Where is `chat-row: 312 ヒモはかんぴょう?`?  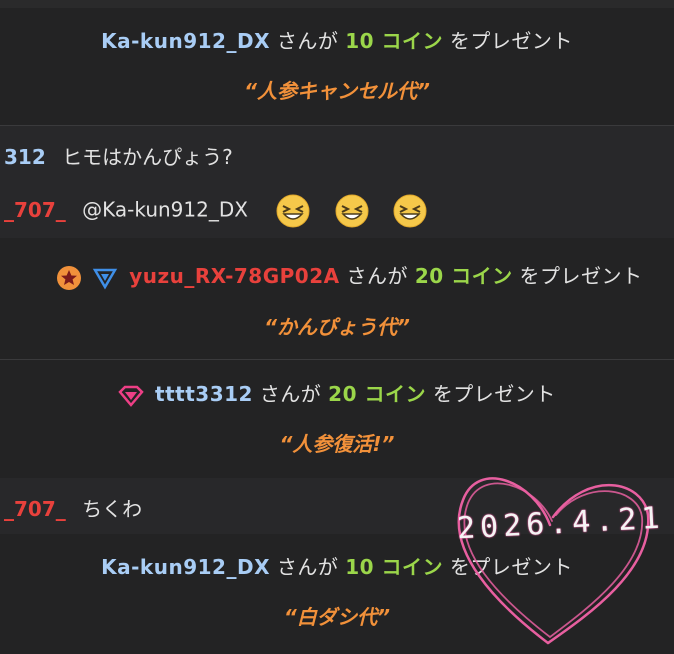
chat-row: 312 ヒモはかんぴょう? is located at coordinates (118, 155).